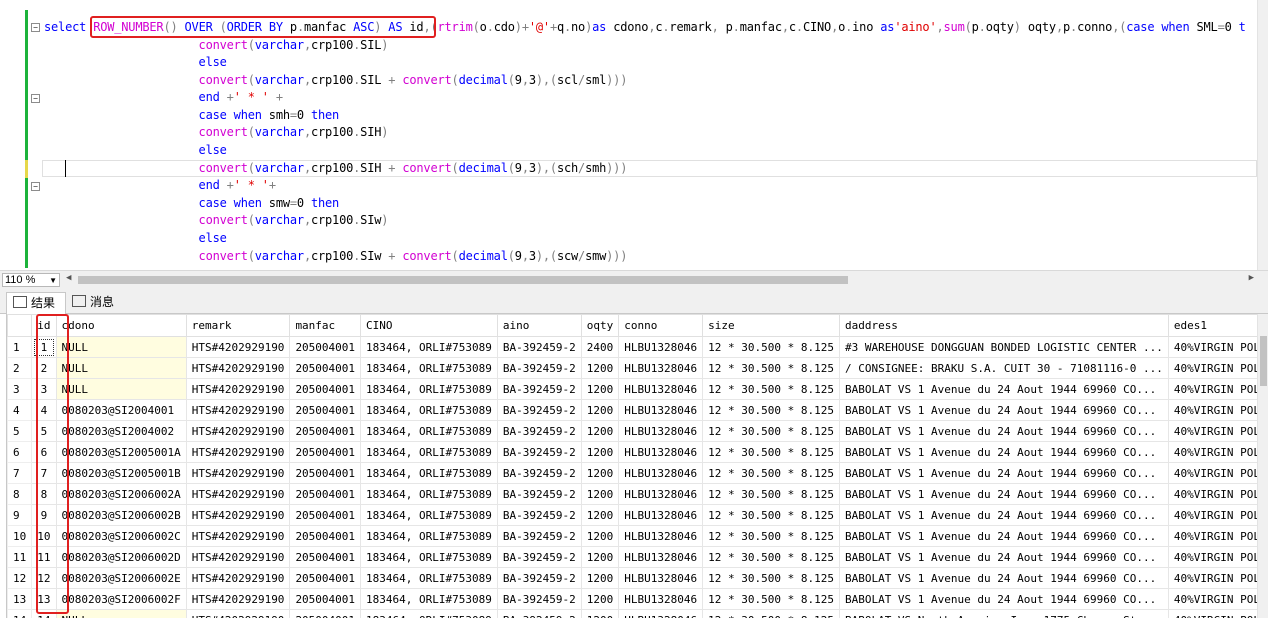 Image resolution: width=1268 pixels, height=618 pixels. Describe the element at coordinates (661, 325) in the screenshot. I see `column-header-conno: conno` at that location.